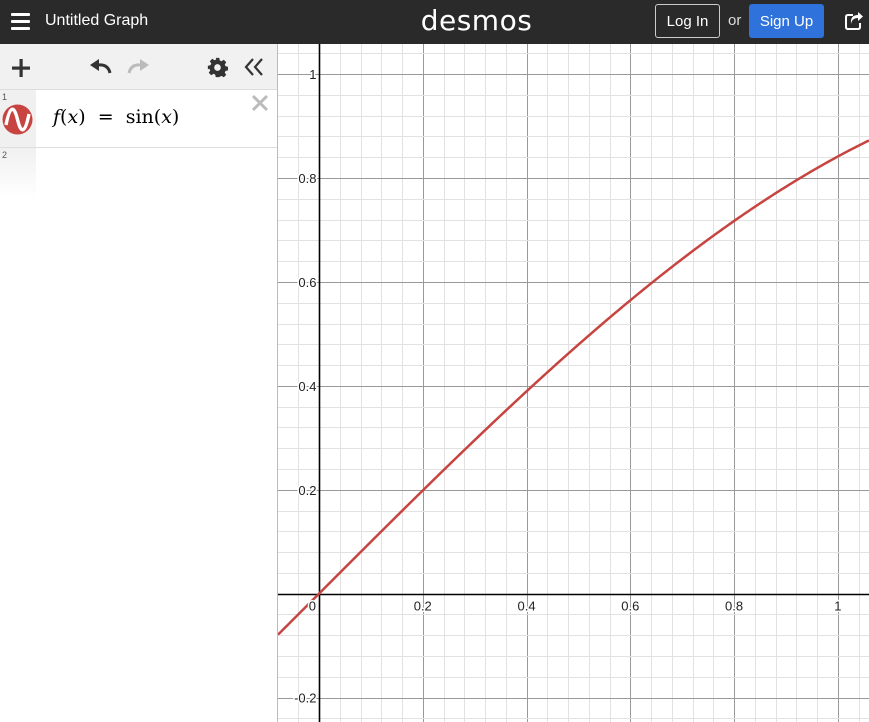 This screenshot has width=869, height=722. I want to click on y-tick-label: 1, so click(312, 74).